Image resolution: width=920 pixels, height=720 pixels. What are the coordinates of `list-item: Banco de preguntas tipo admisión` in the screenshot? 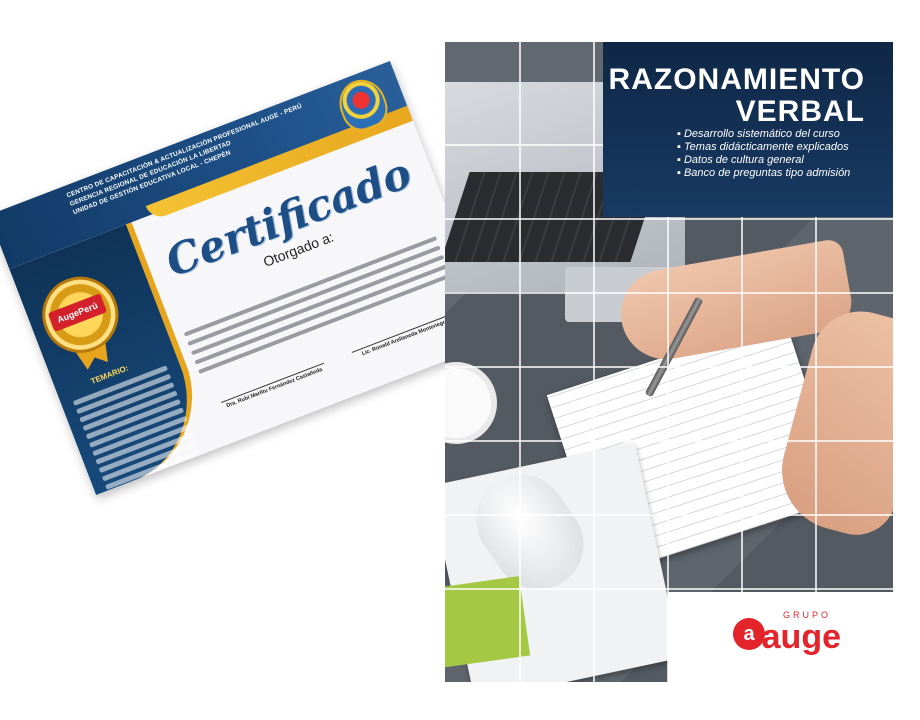 It's located at (763, 173).